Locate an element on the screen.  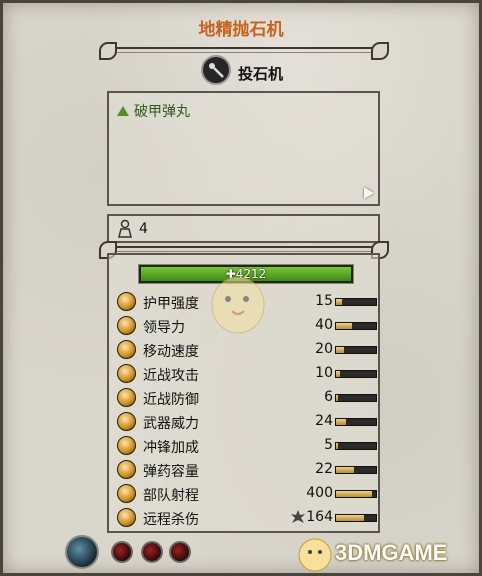
stat-value: 400 is located at coordinates (319, 493).